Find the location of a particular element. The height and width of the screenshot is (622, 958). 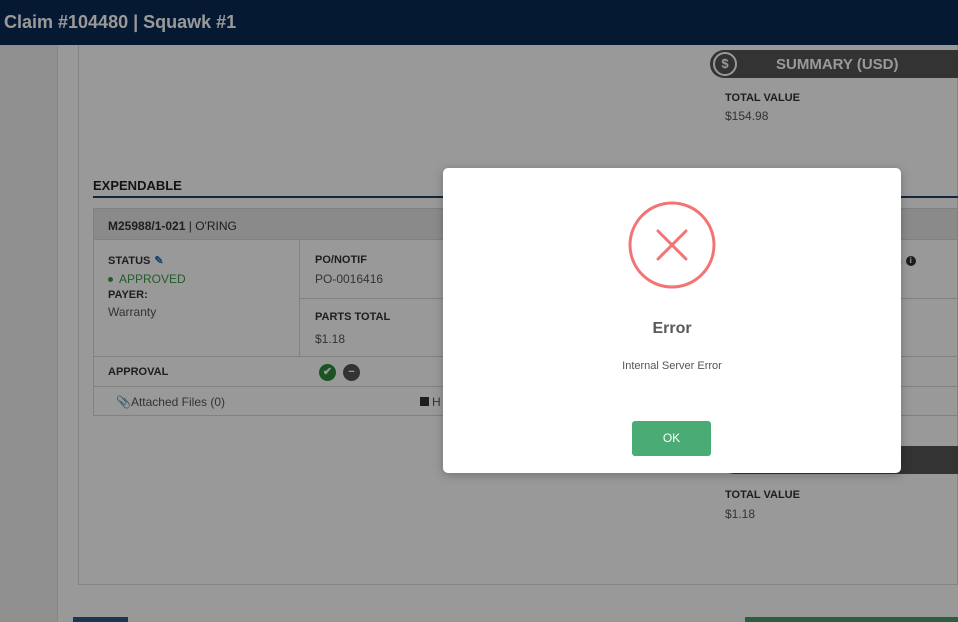

ok-button: OK is located at coordinates (671, 438).